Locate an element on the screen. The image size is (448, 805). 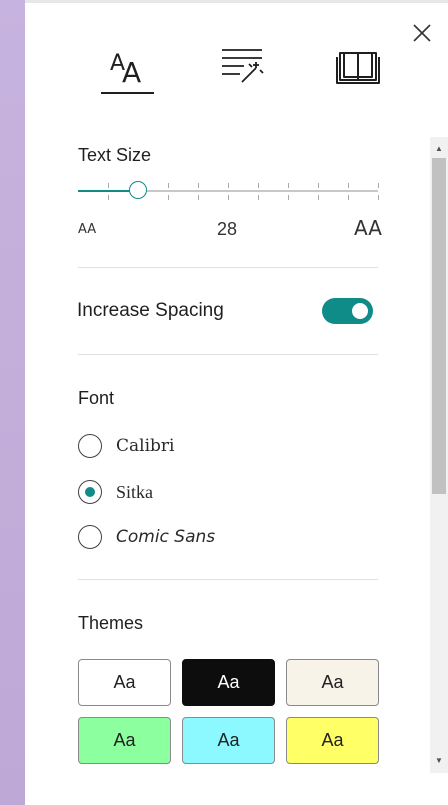
theme-yellow: Aa is located at coordinates (332, 740).